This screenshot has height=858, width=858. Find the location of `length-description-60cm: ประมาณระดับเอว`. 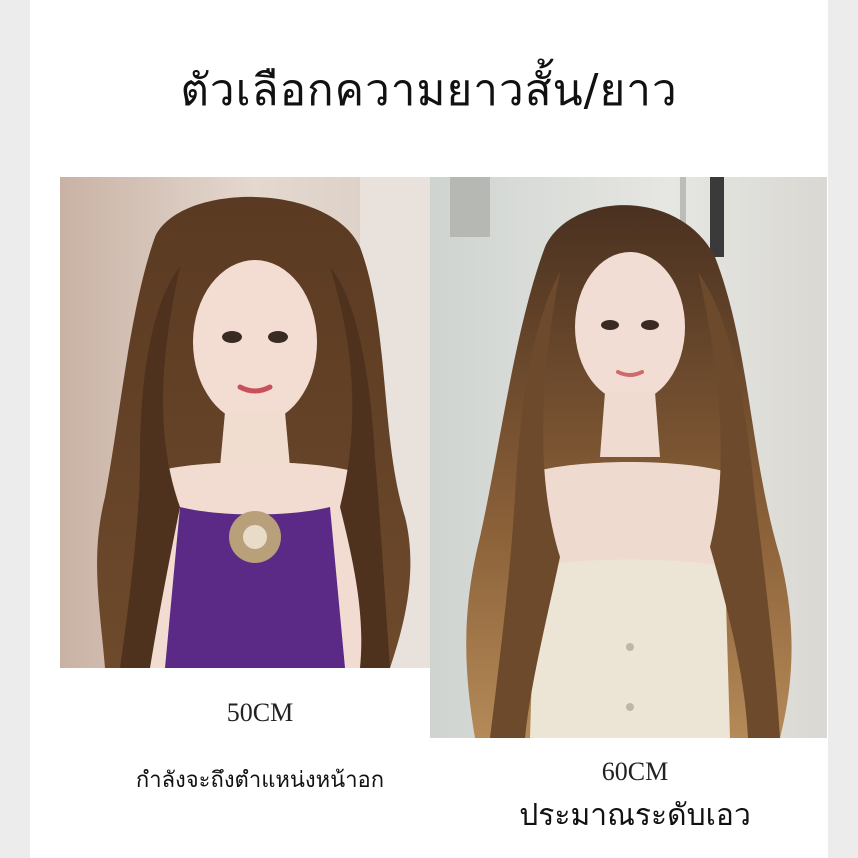

length-description-60cm: ประมาณระดับเอว is located at coordinates (635, 815).